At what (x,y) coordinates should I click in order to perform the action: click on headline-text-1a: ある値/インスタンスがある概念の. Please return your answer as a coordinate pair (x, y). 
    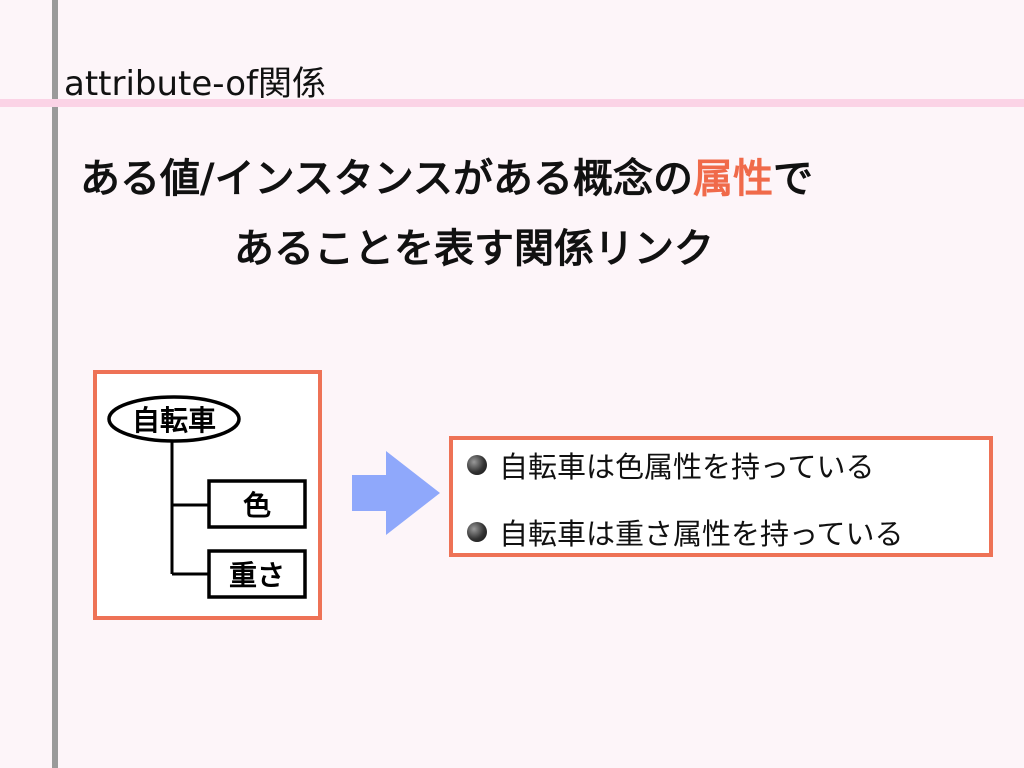
    Looking at the image, I should click on (387, 179).